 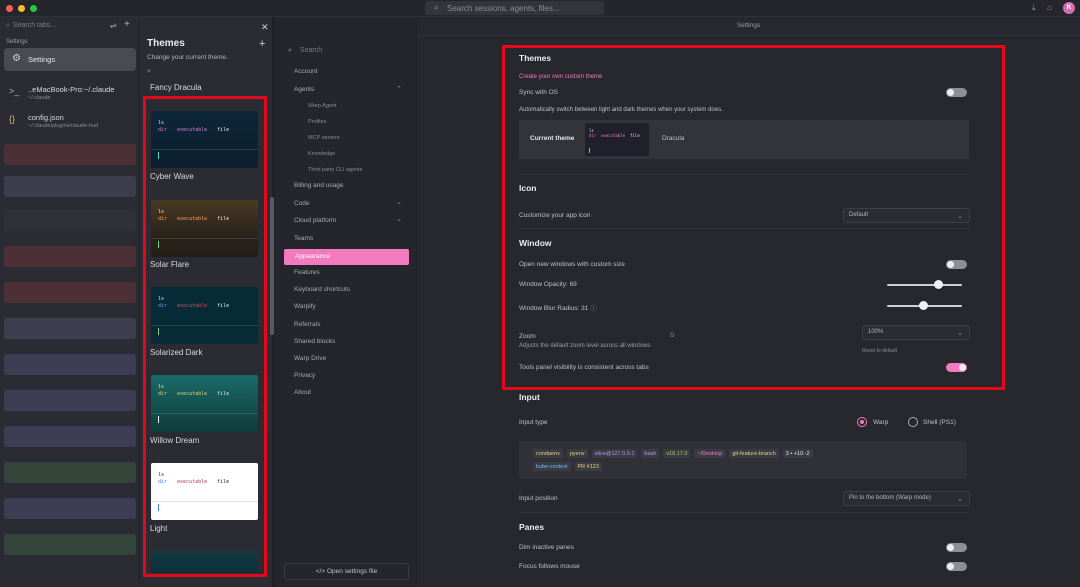 I want to click on settings-search-placeholder: Search, so click(x=311, y=50).